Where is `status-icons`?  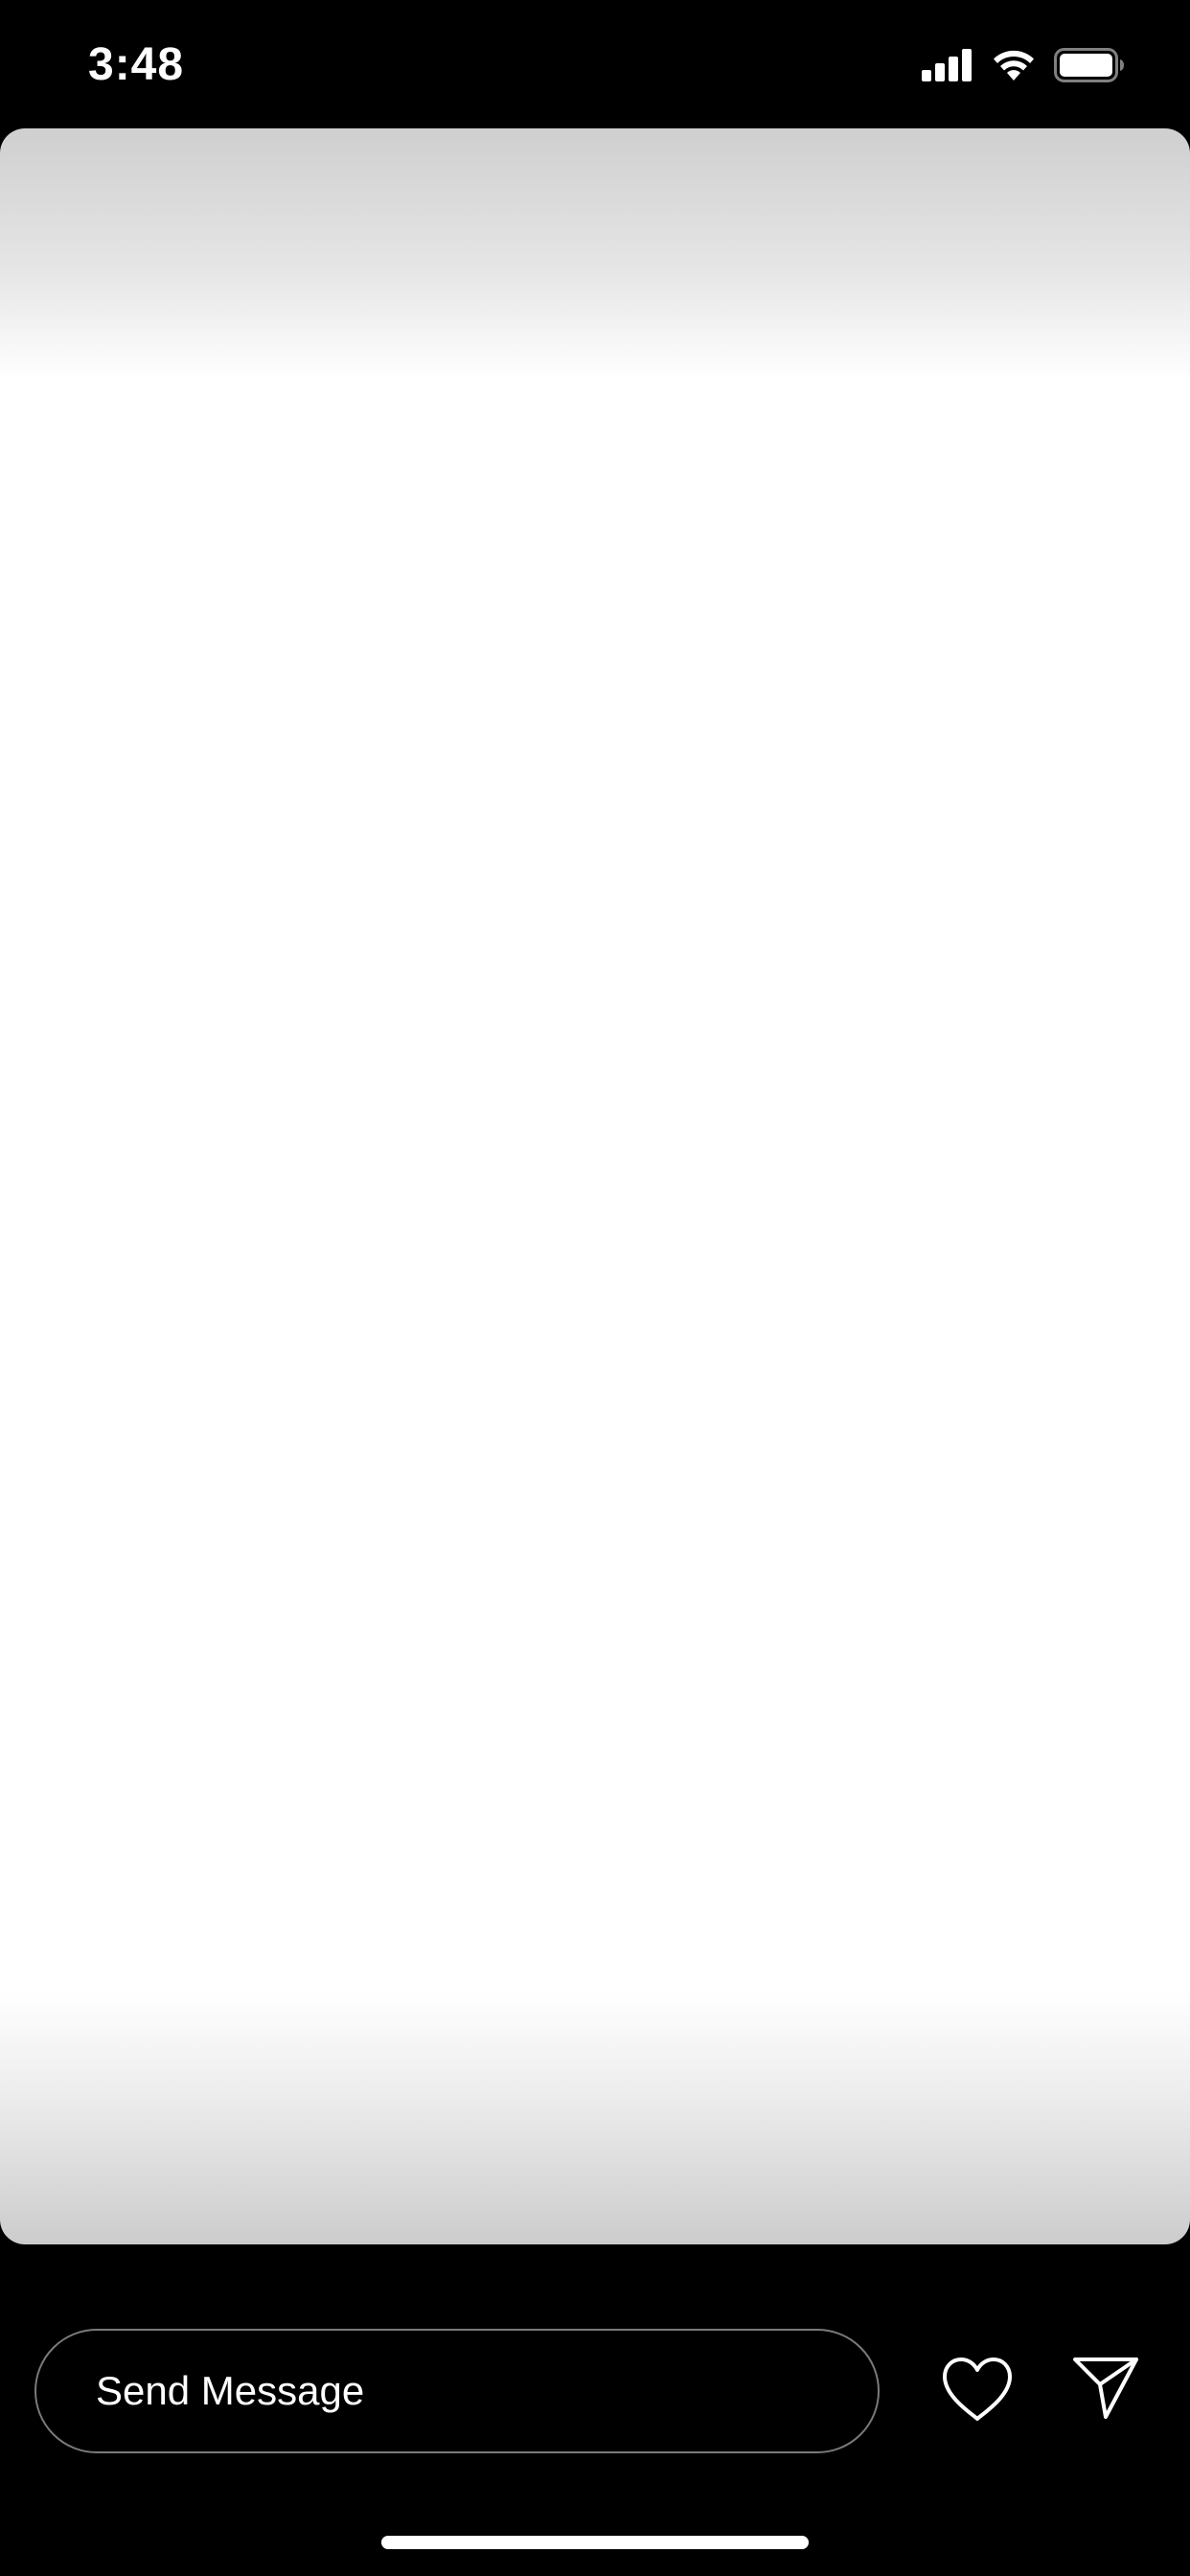
status-icons is located at coordinates (1023, 65).